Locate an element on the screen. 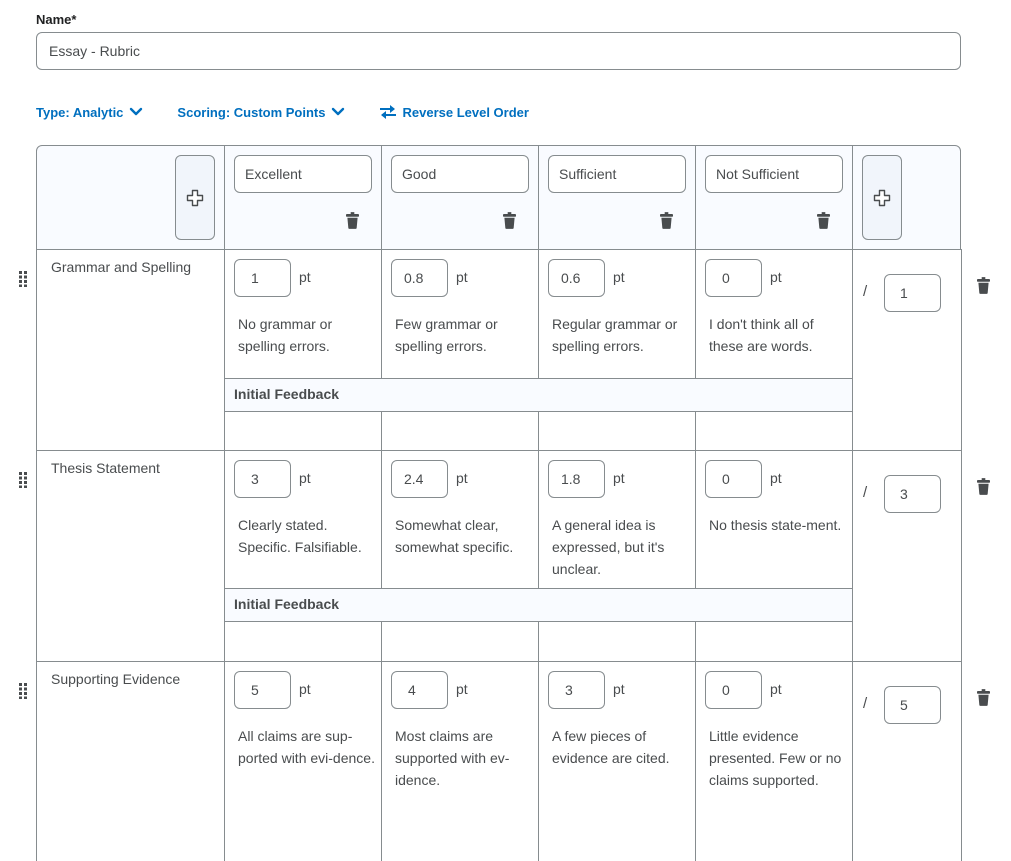  level-name-input: Not Sufficient is located at coordinates (774, 174).